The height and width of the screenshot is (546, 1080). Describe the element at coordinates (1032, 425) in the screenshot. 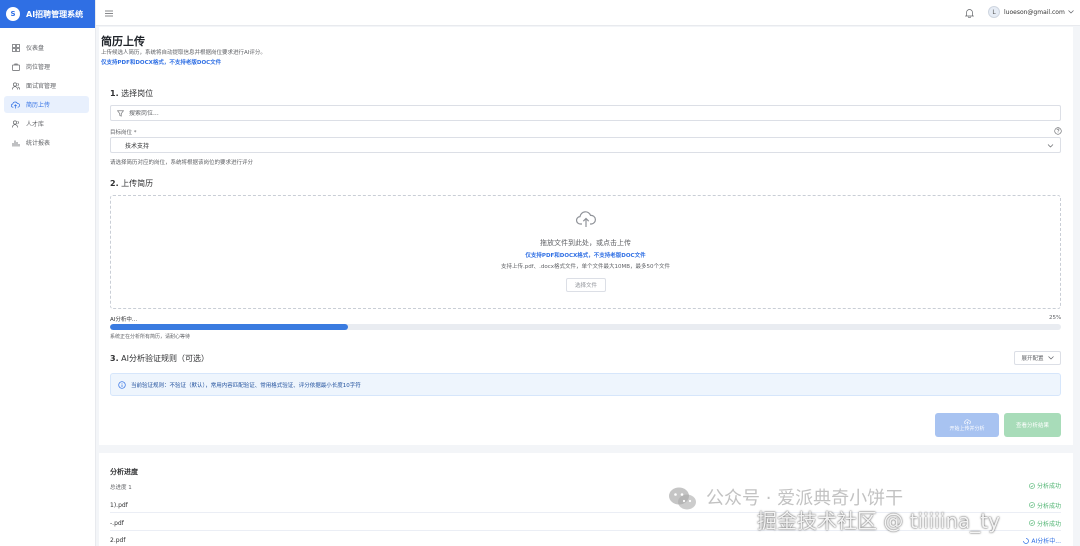

I see `view-results-button: 查看分析结果` at that location.